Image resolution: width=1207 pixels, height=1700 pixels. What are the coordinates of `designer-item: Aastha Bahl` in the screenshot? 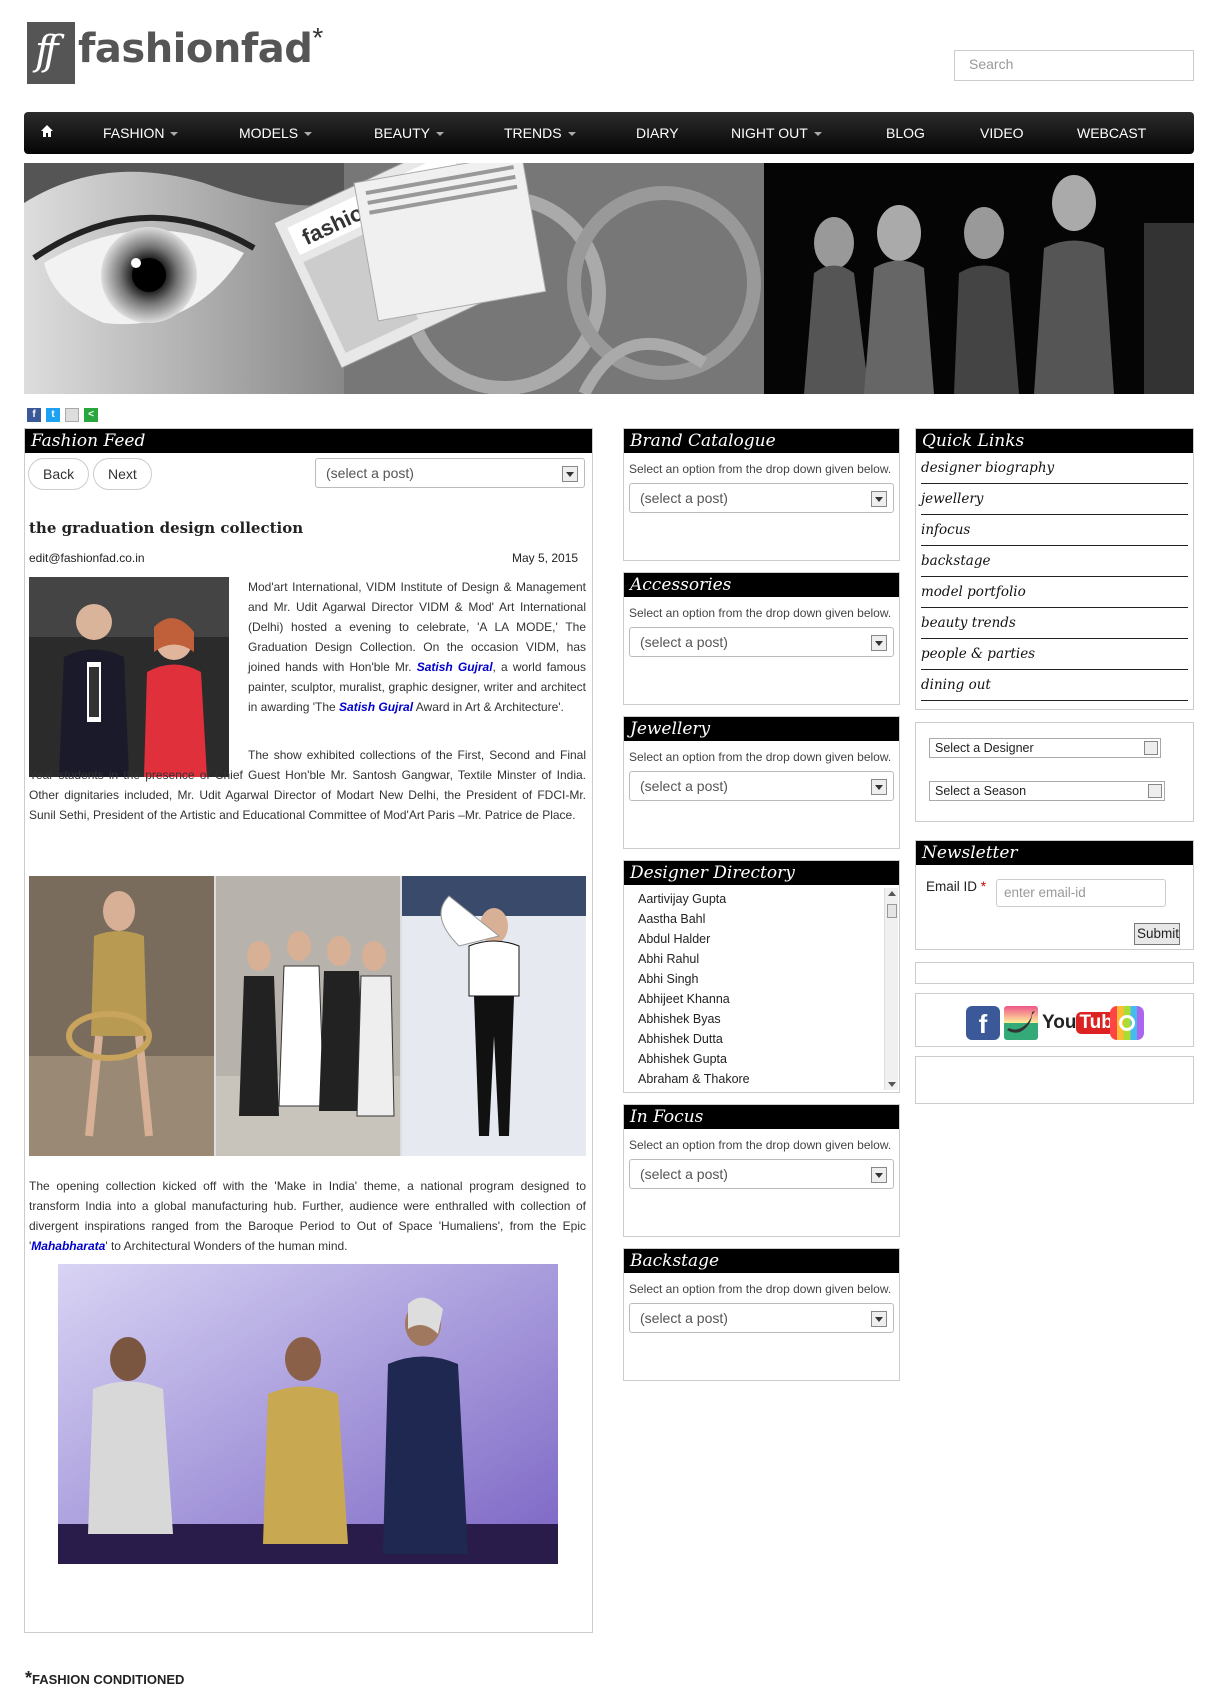 It's located at (768, 919).